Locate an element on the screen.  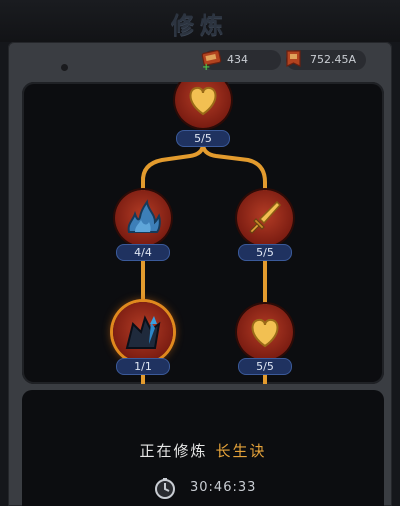
skill-node-top is located at coordinates (203, 105).